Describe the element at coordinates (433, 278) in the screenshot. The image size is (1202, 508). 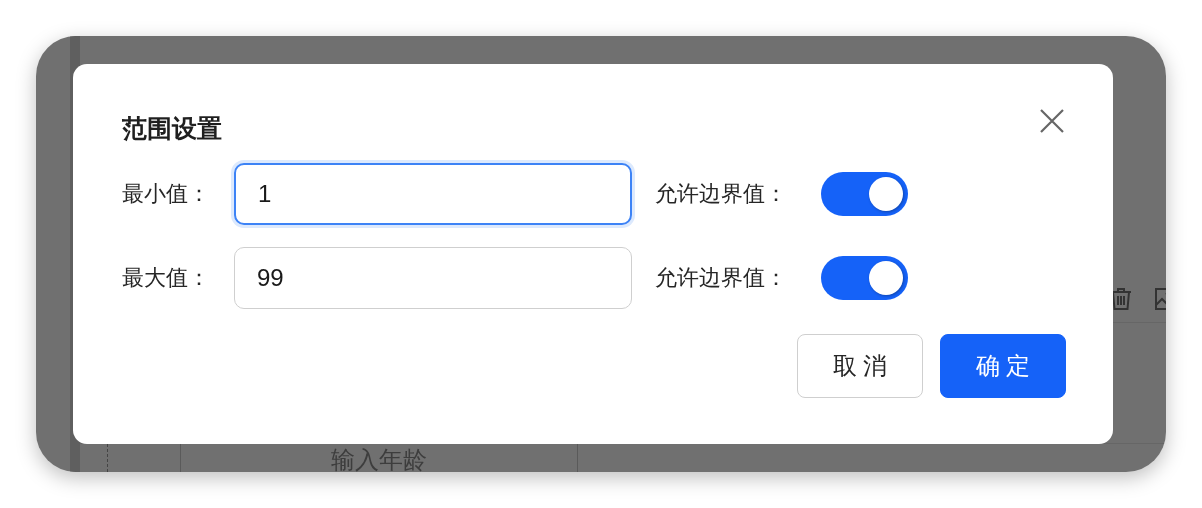
I see `input-field: 99` at that location.